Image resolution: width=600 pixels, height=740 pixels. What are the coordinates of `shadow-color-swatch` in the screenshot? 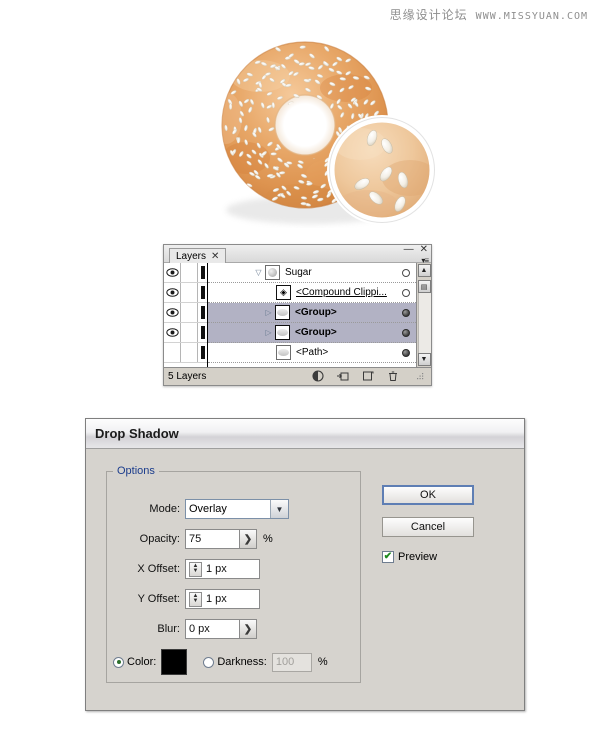 It's located at (174, 662).